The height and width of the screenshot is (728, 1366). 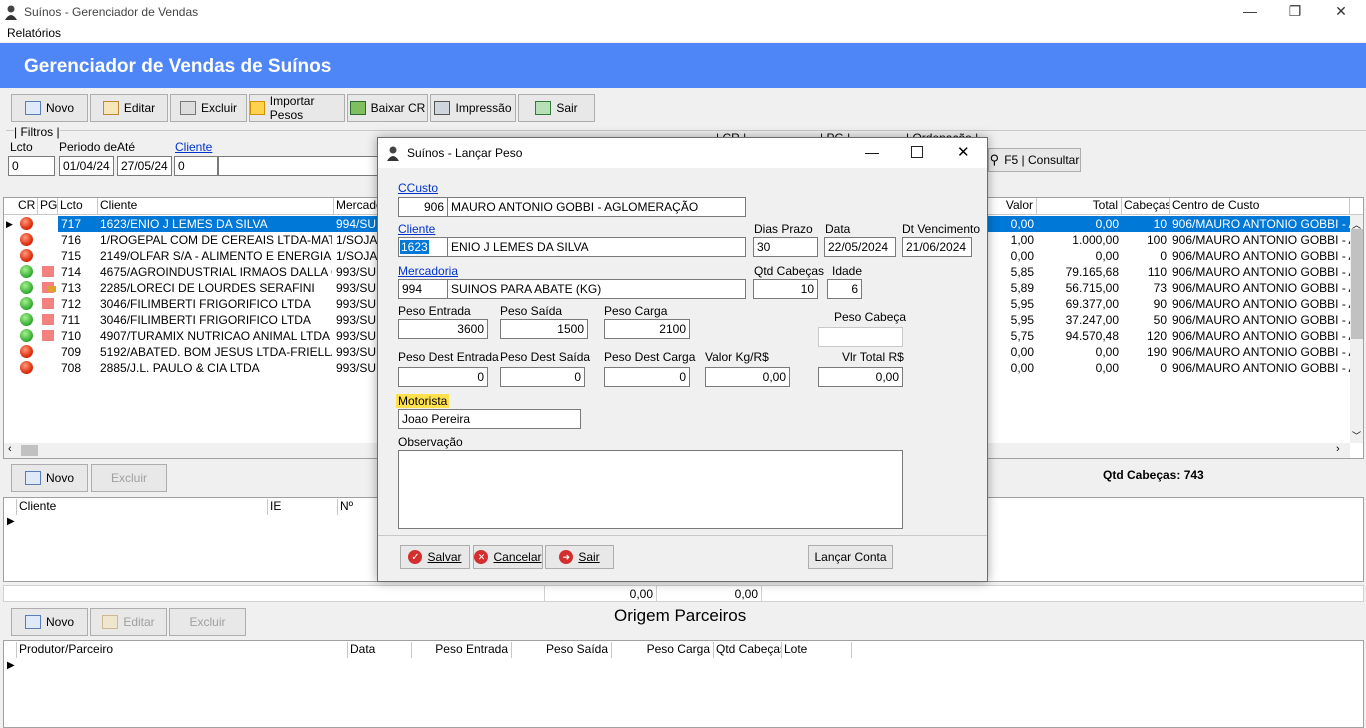 I want to click on col-peso-saida: Peso Saída, so click(x=562, y=650).